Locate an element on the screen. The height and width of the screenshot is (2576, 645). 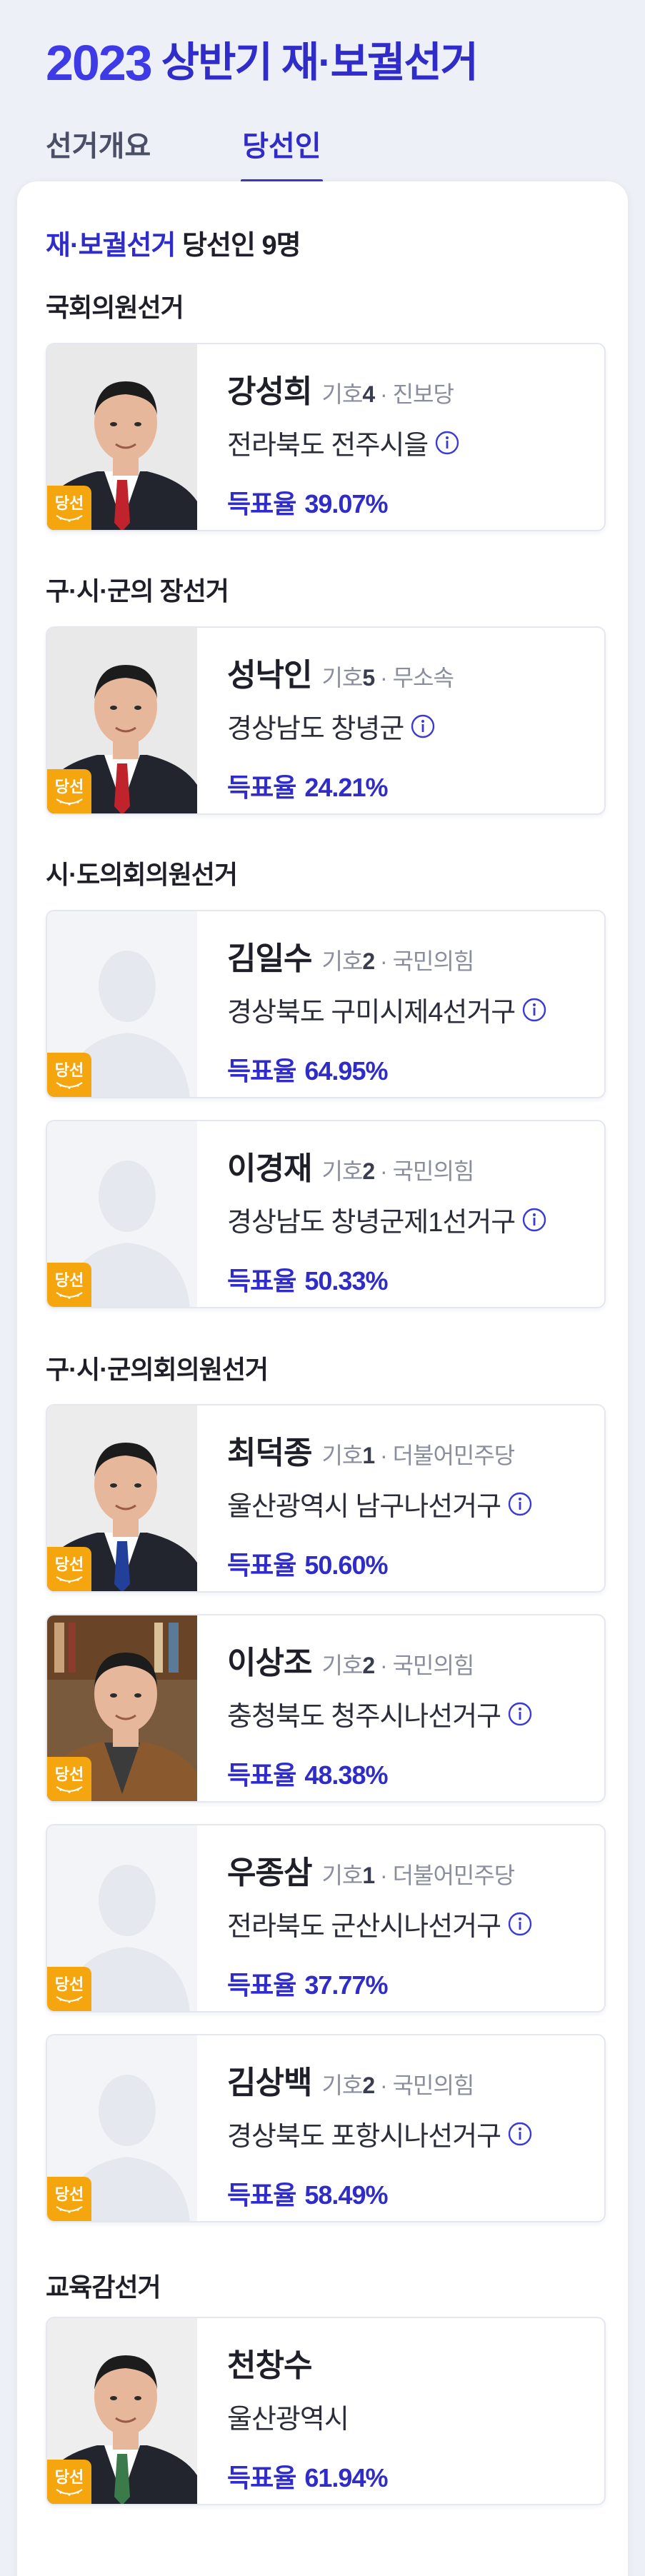
vote-rate-line: 득표율 50.60% is located at coordinates (408, 1563).